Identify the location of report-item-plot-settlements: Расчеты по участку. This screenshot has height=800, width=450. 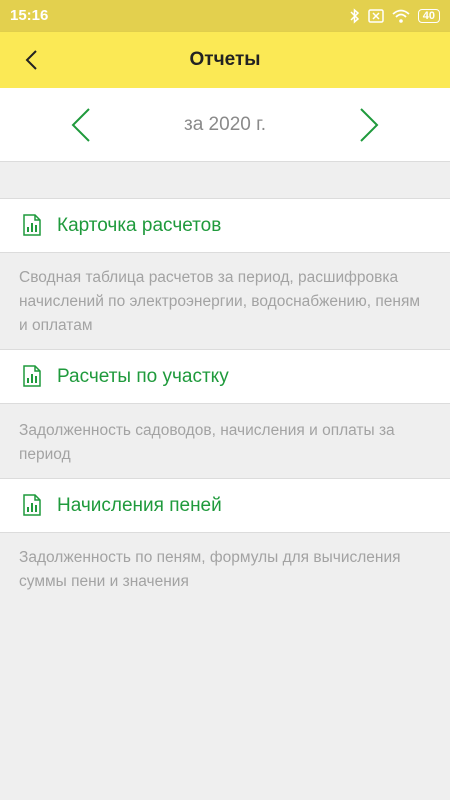
(225, 376).